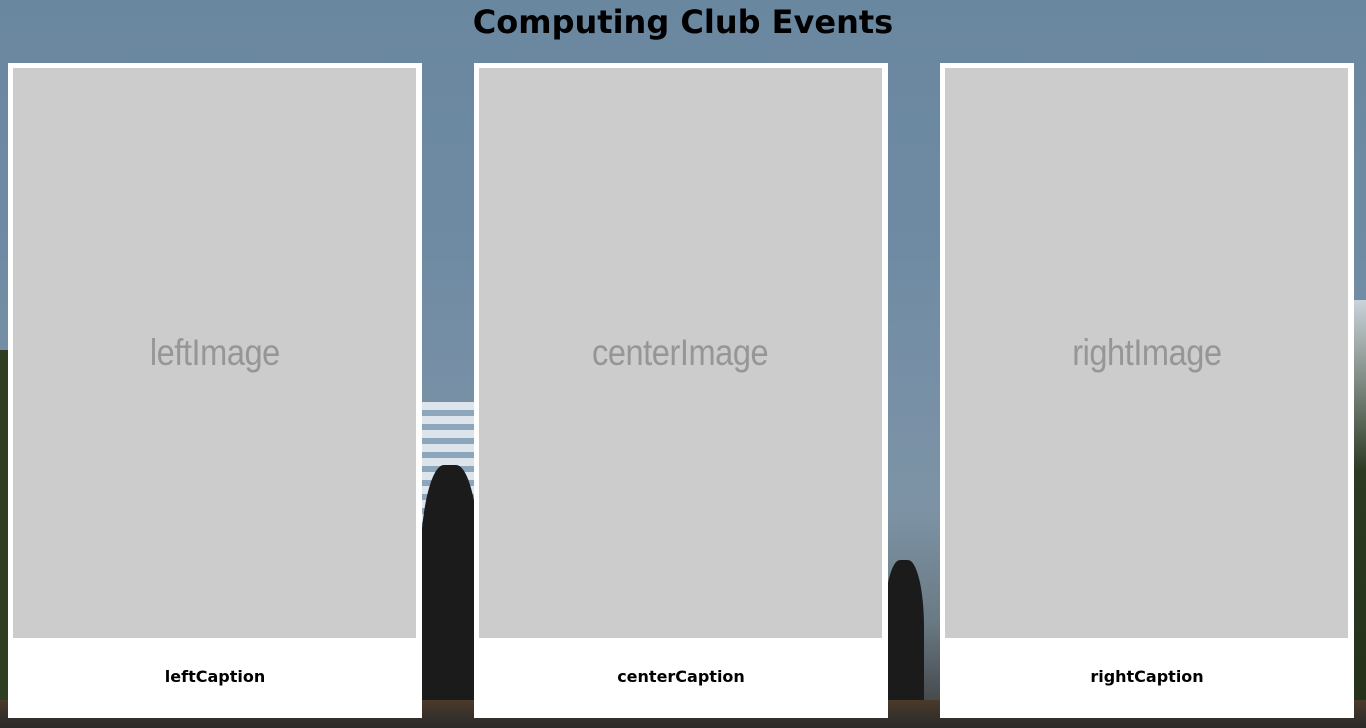 The image size is (1366, 728). Describe the element at coordinates (1359, 514) in the screenshot. I see `background-photo-trees-right` at that location.